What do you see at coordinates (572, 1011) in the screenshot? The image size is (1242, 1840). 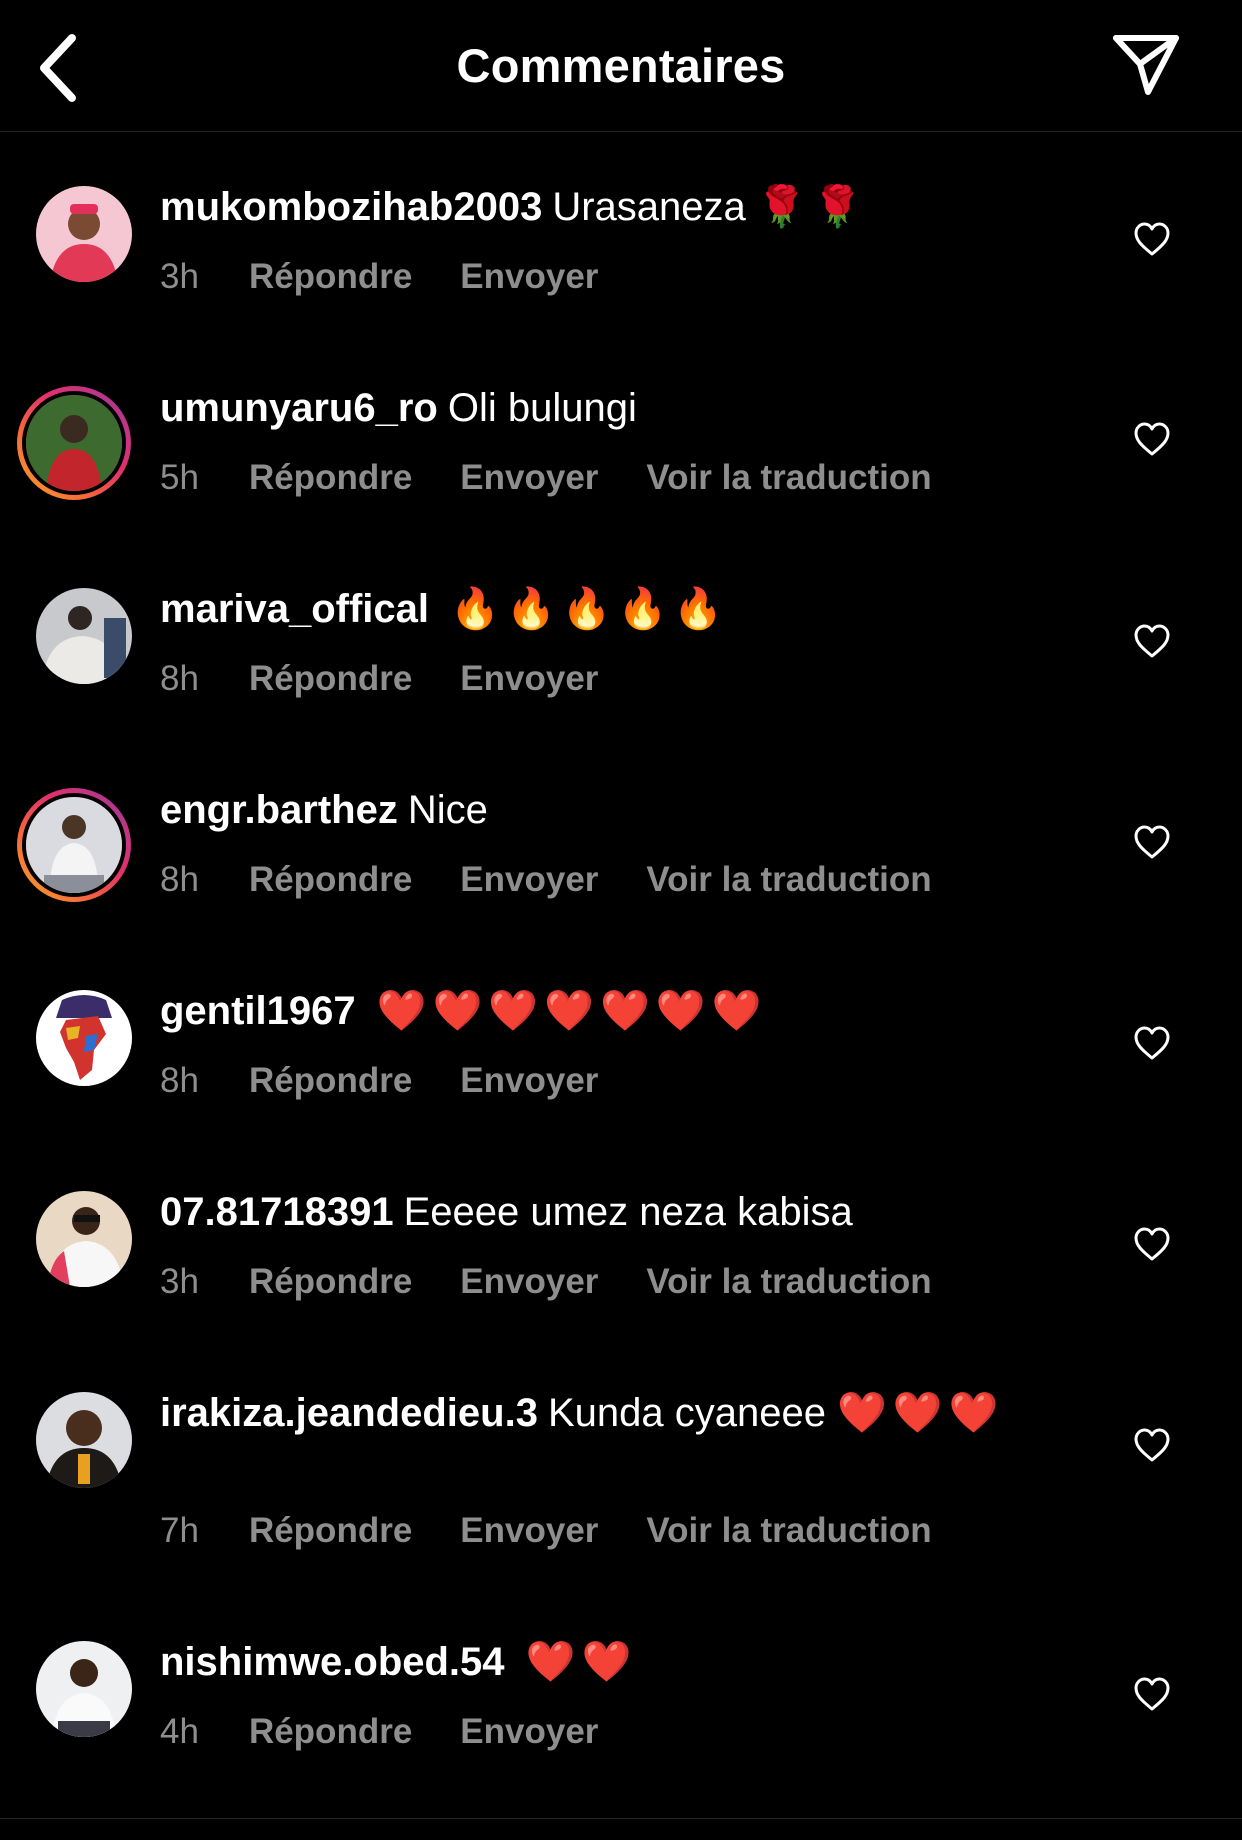 I see `comment-emoji: ❤️❤️❤️❤️❤️❤️❤️` at bounding box center [572, 1011].